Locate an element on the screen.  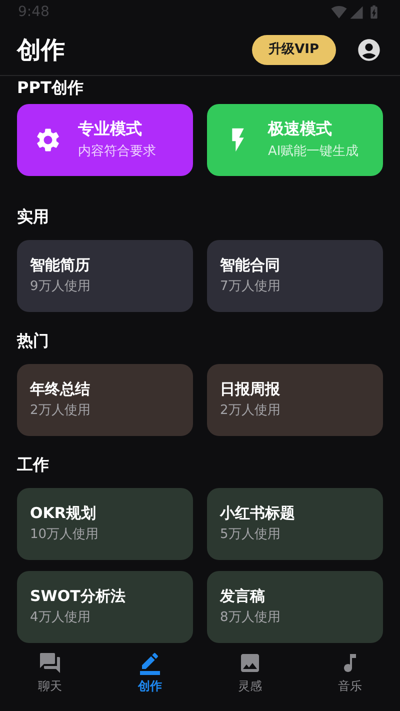
template-card: 小红书标题 5万人使用 is located at coordinates (295, 524).